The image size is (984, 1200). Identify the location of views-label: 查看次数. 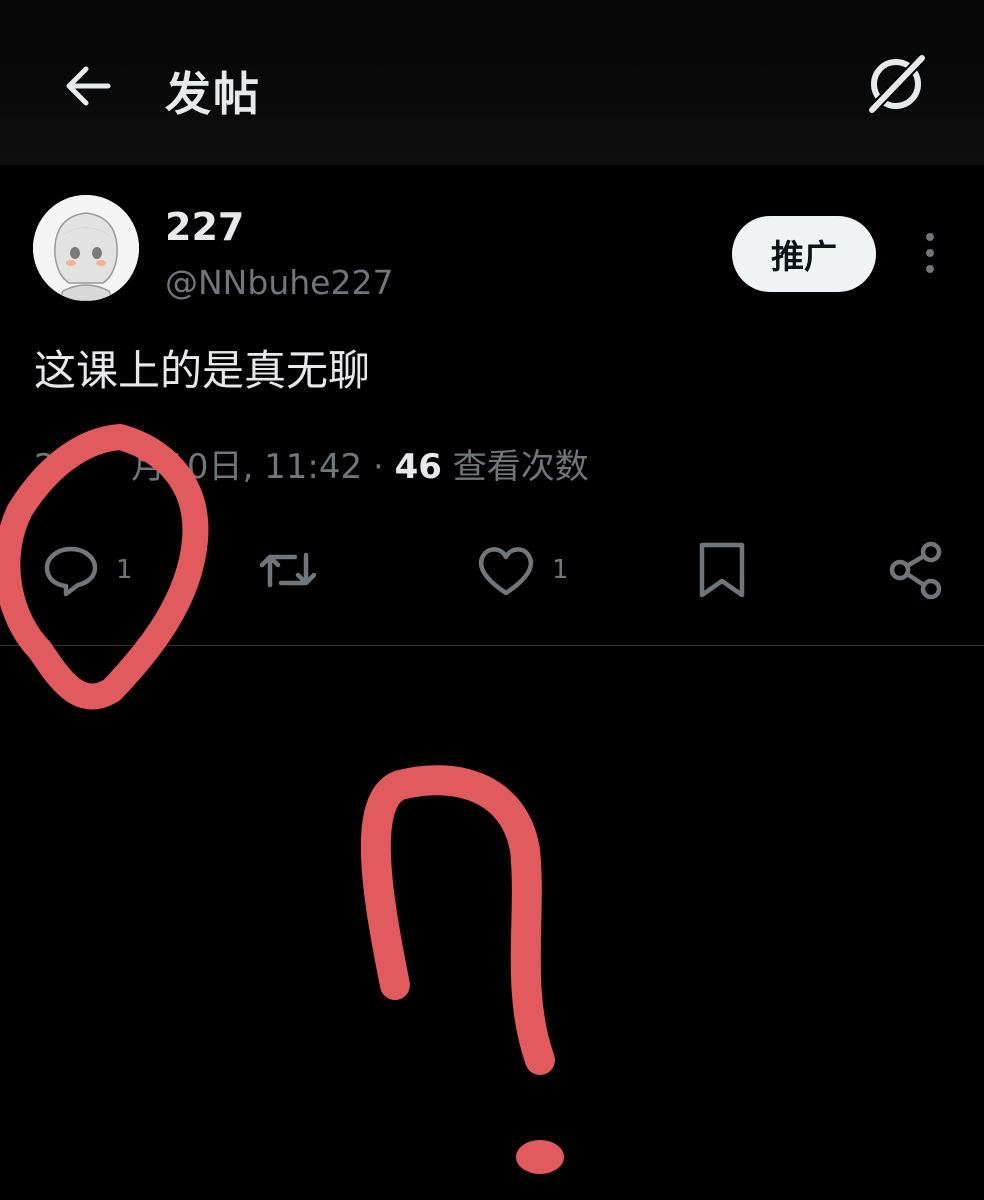
(515, 467).